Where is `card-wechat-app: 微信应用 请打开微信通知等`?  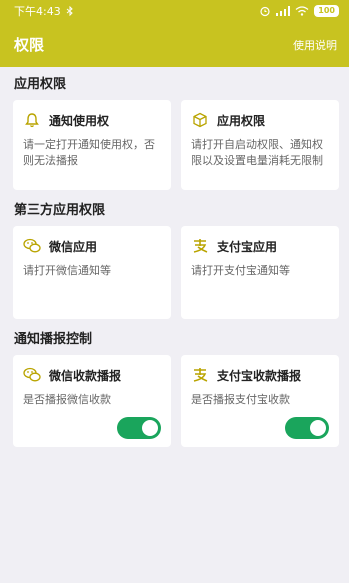 card-wechat-app: 微信应用 请打开微信通知等 is located at coordinates (92, 272).